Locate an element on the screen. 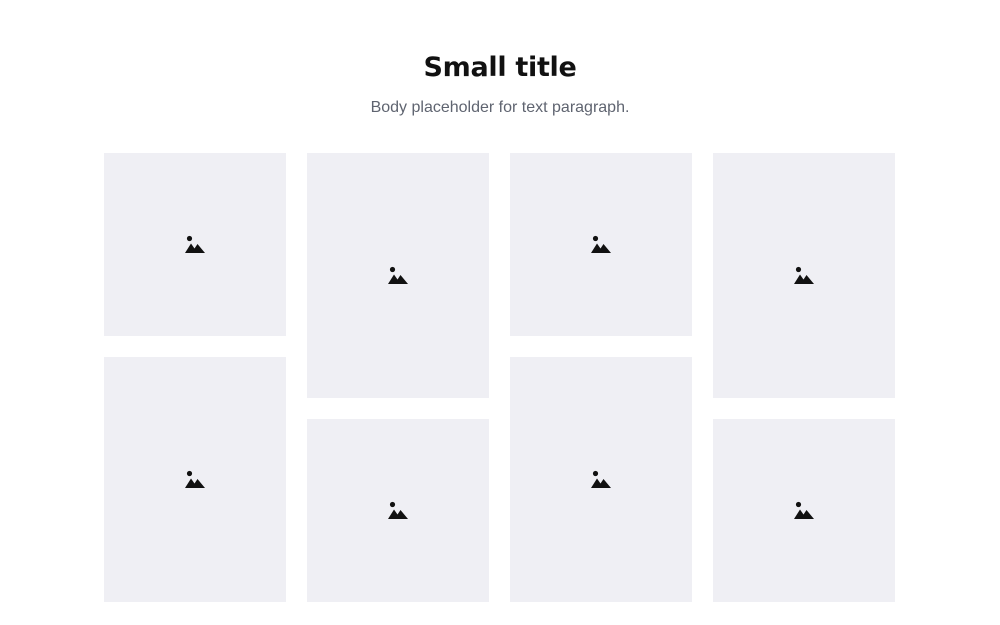 Image resolution: width=1000 pixels, height=625 pixels. page-title: Small title is located at coordinates (500, 67).